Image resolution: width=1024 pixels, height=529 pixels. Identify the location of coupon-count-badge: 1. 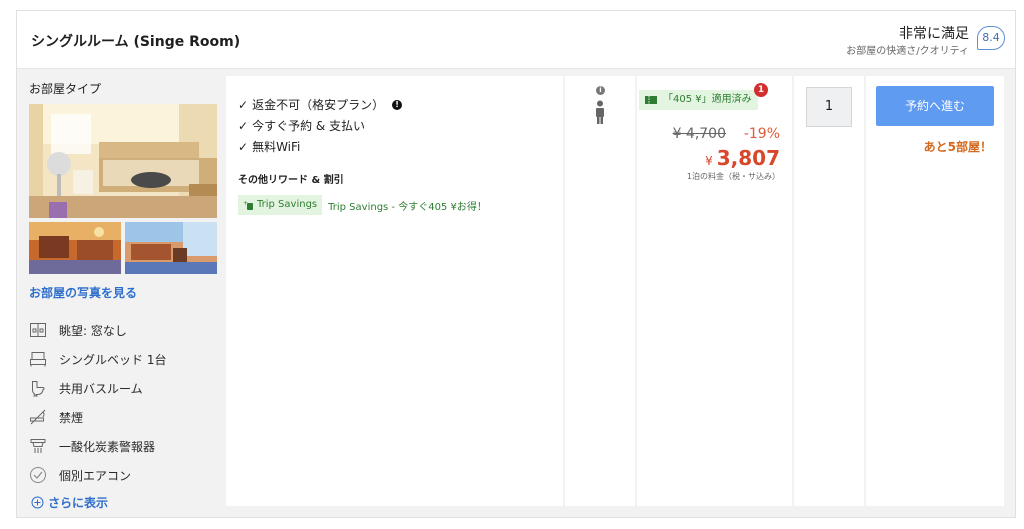
(761, 90).